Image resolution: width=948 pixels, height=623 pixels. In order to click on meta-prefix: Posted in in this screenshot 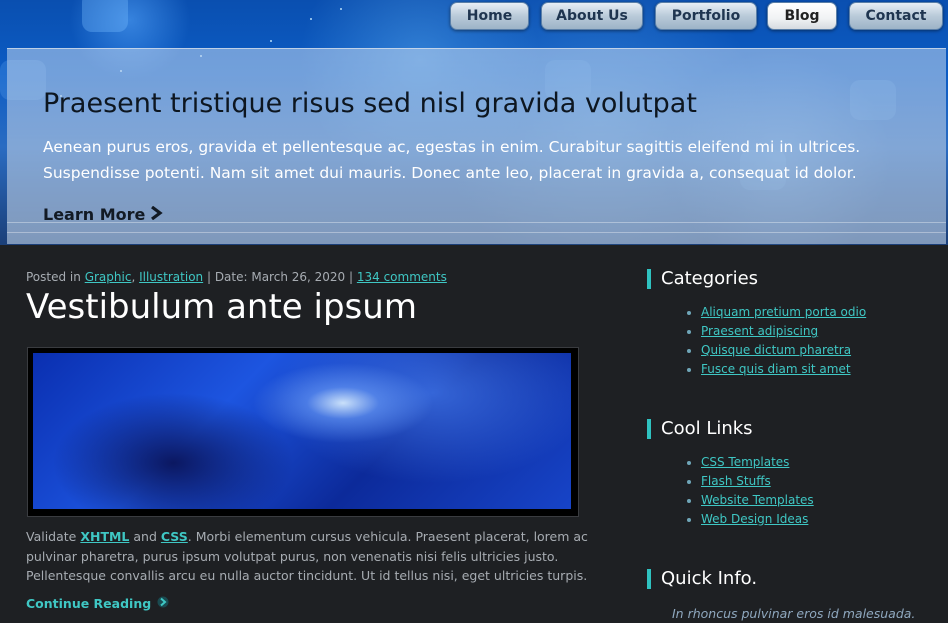, I will do `click(53, 277)`.